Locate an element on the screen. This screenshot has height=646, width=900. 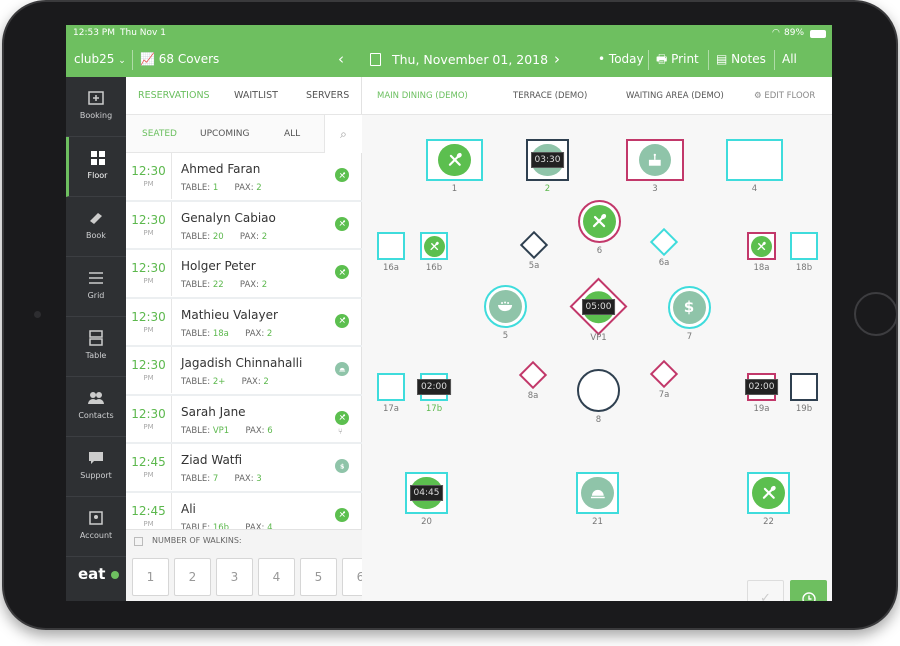
table-16b is located at coordinates (434, 246).